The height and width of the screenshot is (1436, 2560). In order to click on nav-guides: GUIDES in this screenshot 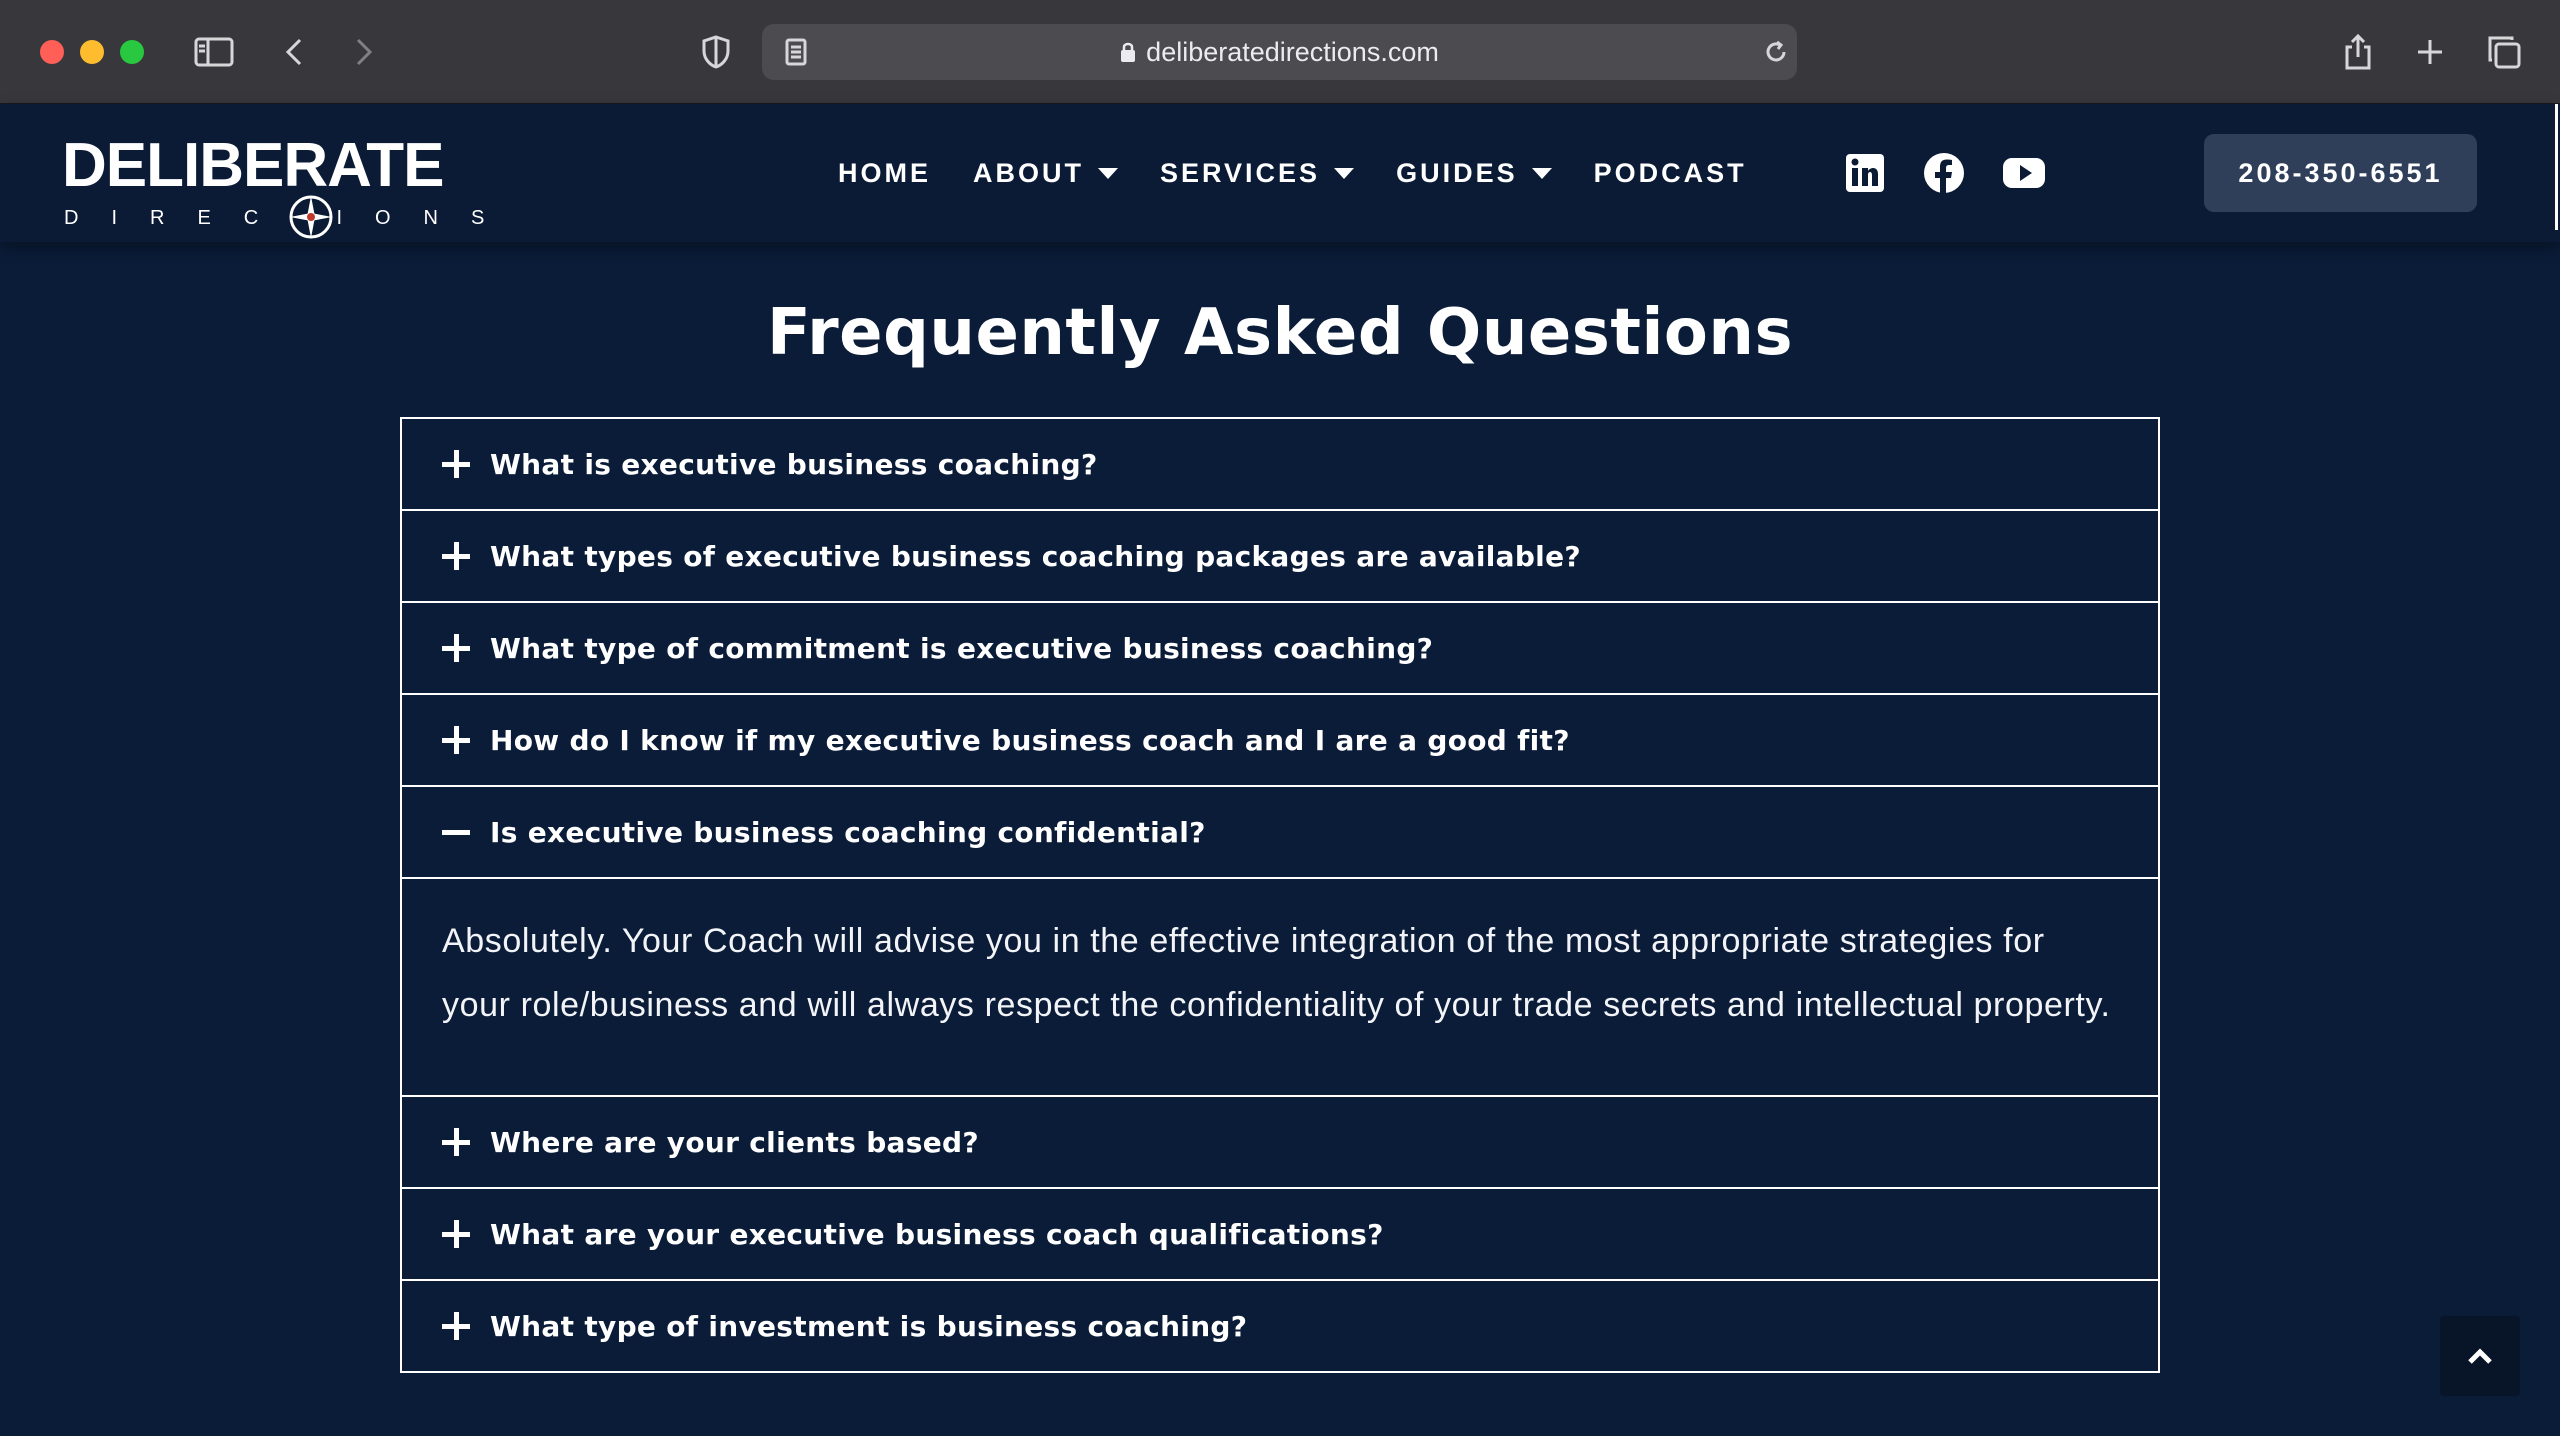, I will do `click(1474, 173)`.